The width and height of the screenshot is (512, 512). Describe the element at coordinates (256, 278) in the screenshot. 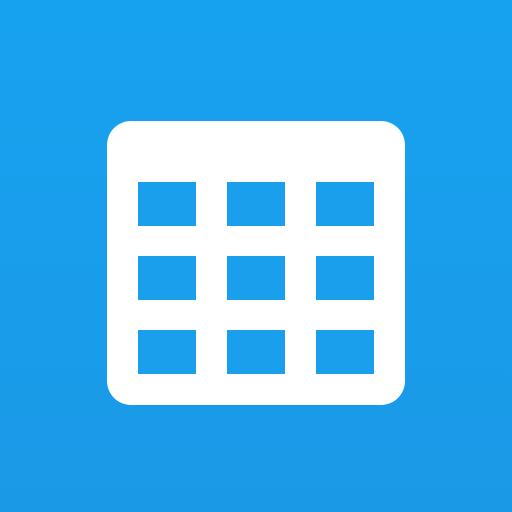

I see `calendar-cell-r2-c2` at that location.